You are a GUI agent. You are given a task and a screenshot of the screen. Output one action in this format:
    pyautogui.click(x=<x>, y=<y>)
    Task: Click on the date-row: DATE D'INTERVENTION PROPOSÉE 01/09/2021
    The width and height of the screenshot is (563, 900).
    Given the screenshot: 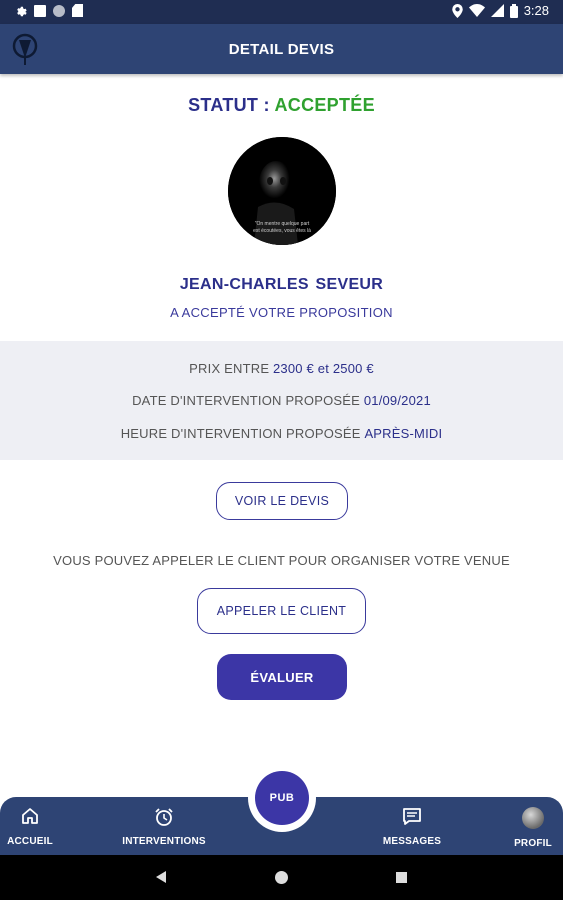 What is the action you would take?
    pyautogui.click(x=281, y=400)
    